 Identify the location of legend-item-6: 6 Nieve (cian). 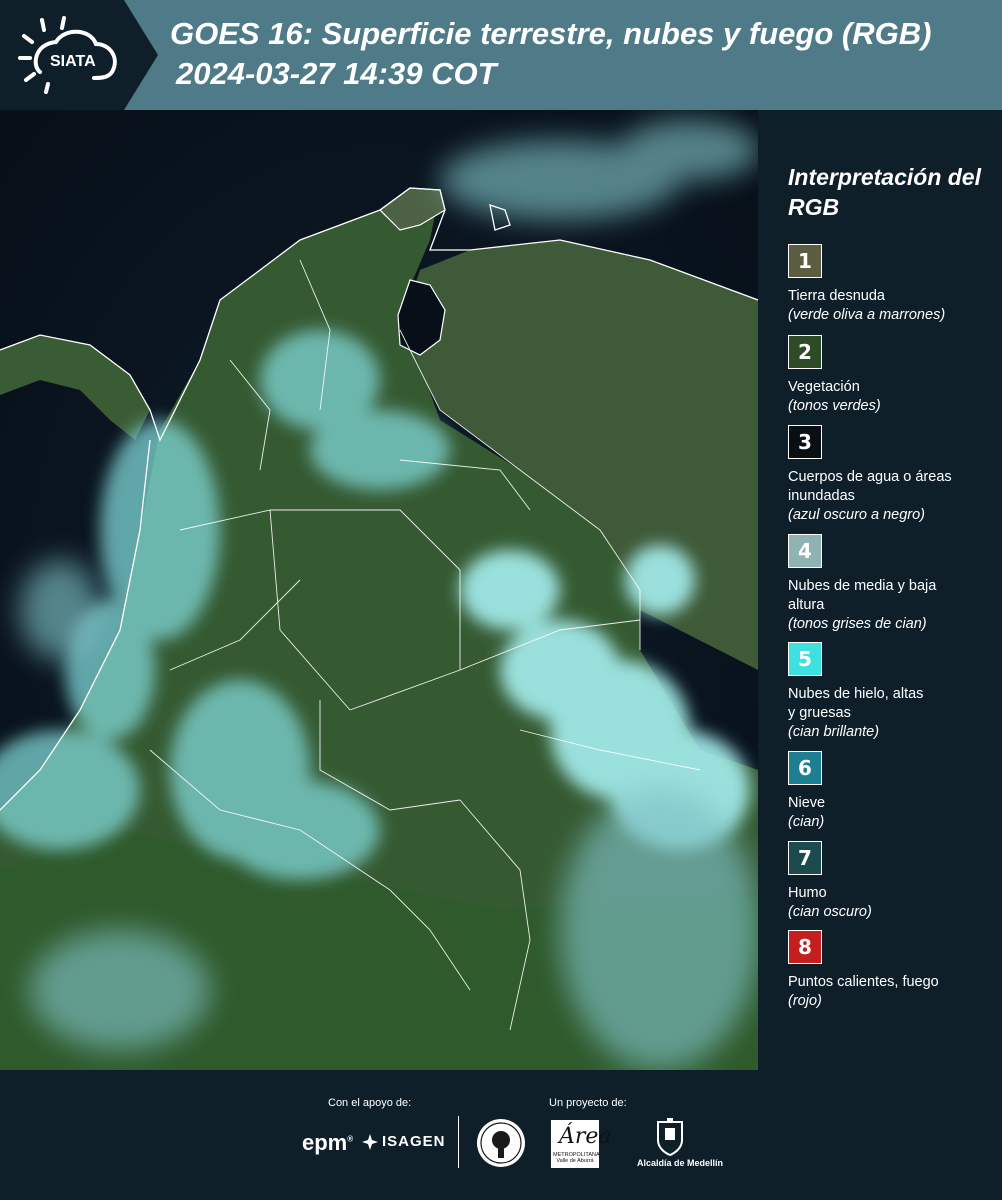
(893, 791).